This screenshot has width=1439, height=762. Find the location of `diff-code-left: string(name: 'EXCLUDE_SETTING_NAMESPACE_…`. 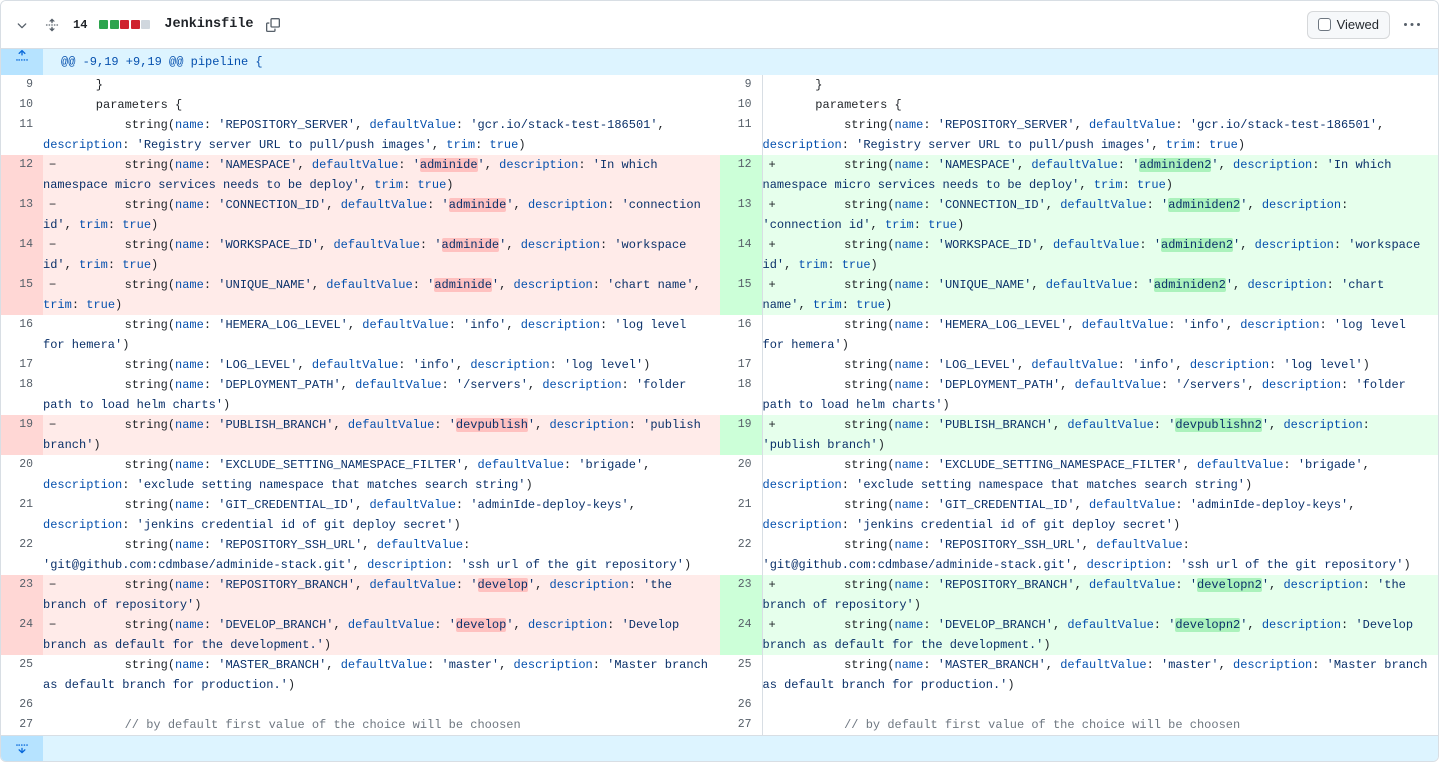

diff-code-left: string(name: 'EXCLUDE_SETTING_NAMESPACE_… is located at coordinates (381, 475).